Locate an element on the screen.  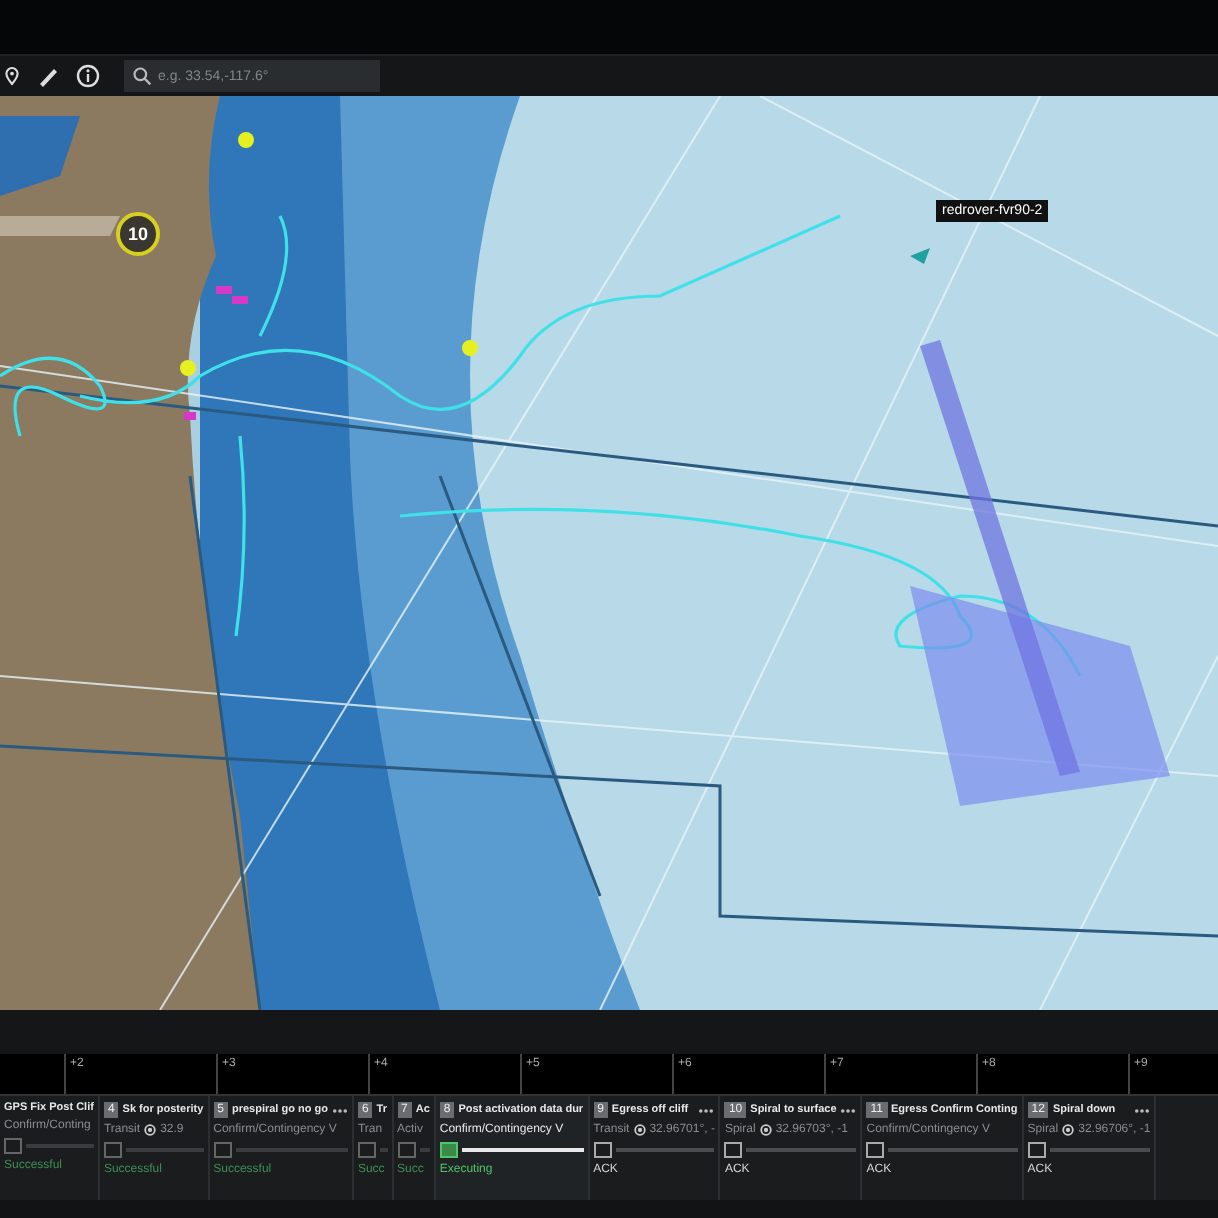
info-icon is located at coordinates (88, 76).